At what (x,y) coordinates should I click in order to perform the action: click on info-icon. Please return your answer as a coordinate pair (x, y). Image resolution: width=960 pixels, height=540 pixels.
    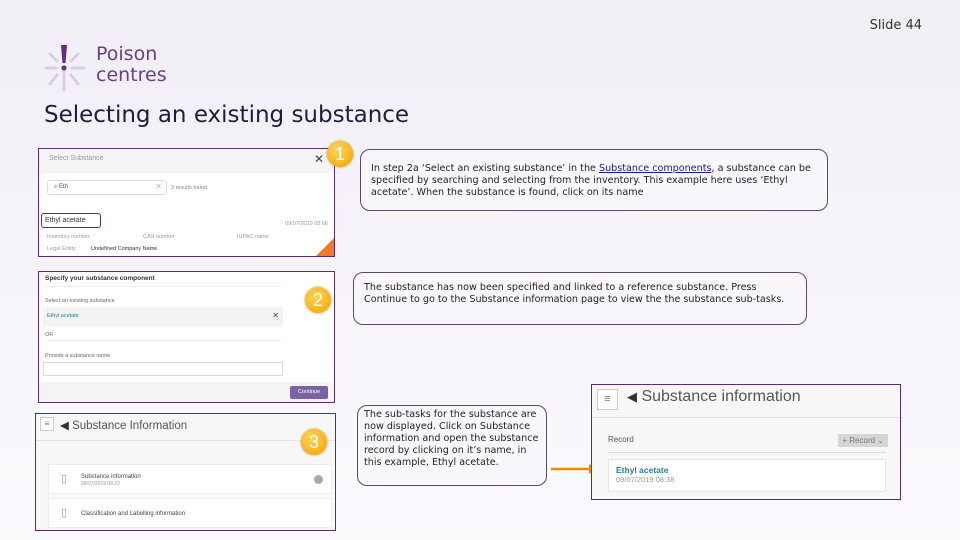
    Looking at the image, I should click on (318, 479).